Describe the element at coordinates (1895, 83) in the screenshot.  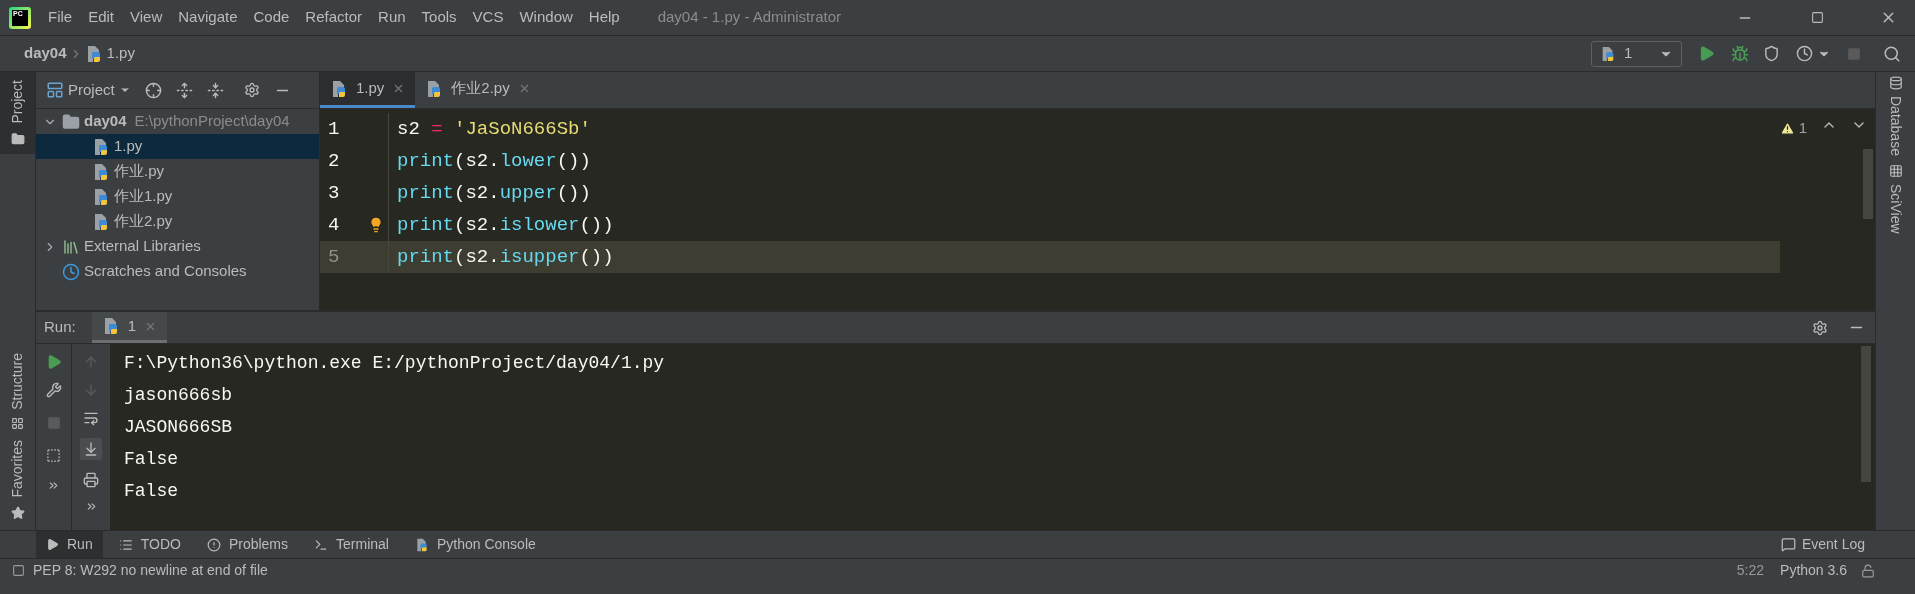
I see `database-icon` at that location.